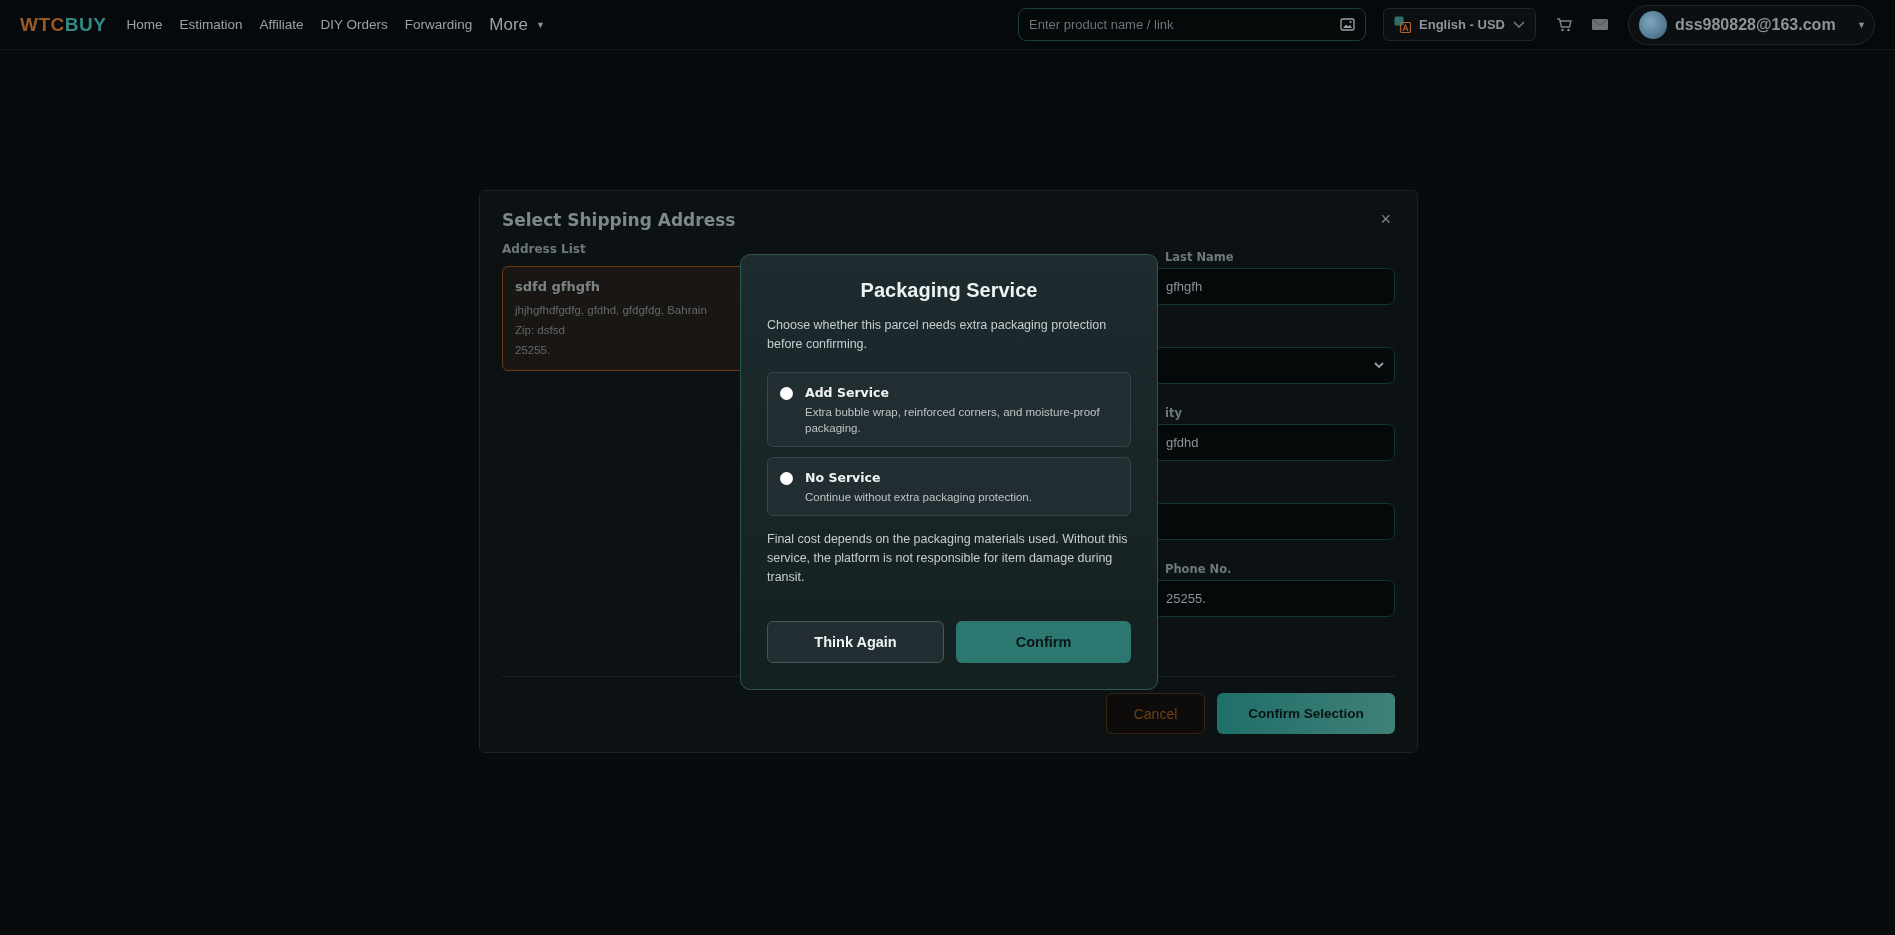 Image resolution: width=1895 pixels, height=935 pixels. Describe the element at coordinates (1459, 24) in the screenshot. I see `language-selector: English - USD` at that location.